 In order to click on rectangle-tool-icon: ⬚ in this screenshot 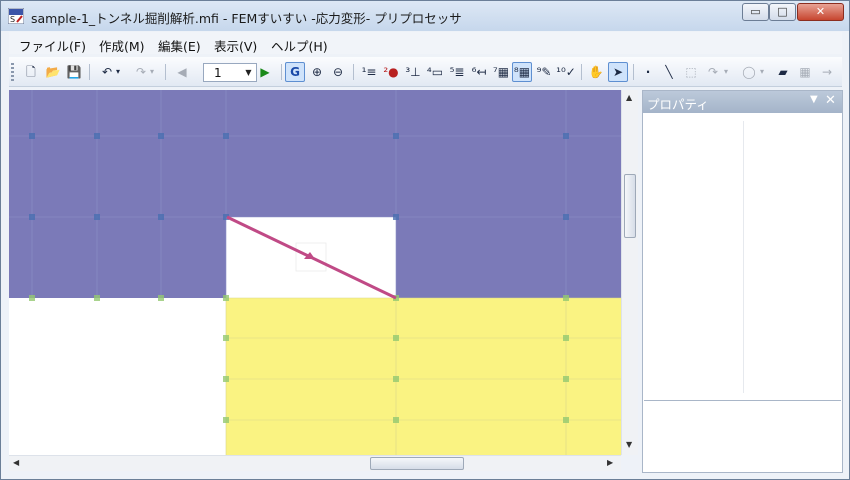, I will do `click(691, 72)`.